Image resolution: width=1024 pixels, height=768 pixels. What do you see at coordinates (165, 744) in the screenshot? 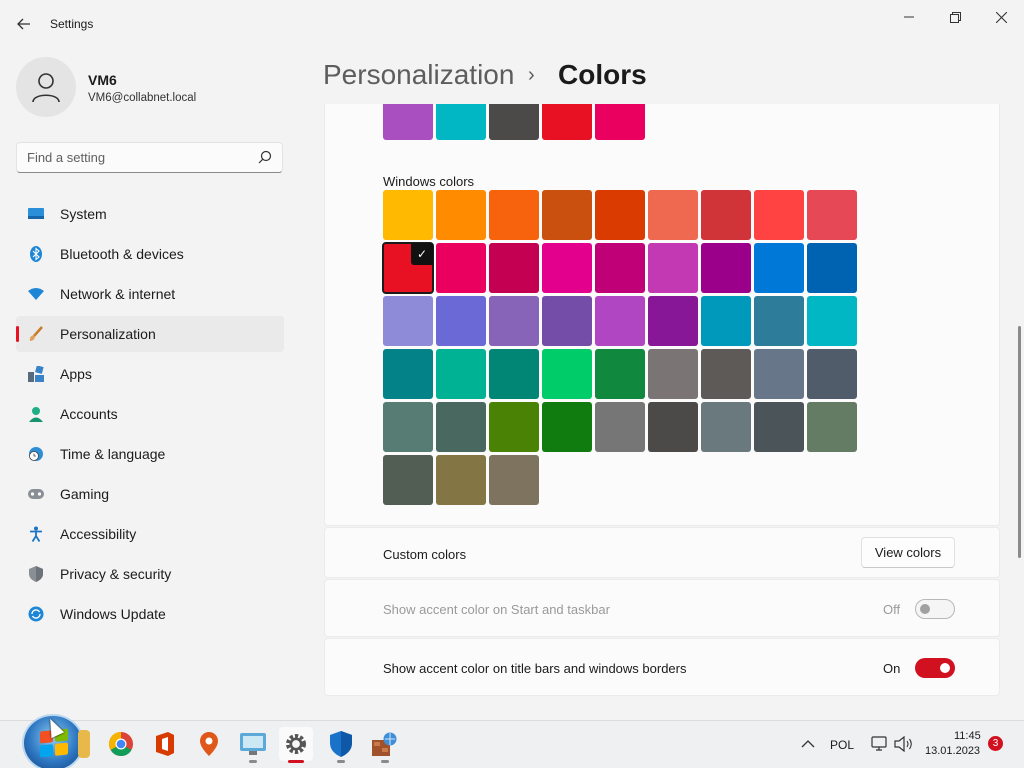
I see `office-icon` at bounding box center [165, 744].